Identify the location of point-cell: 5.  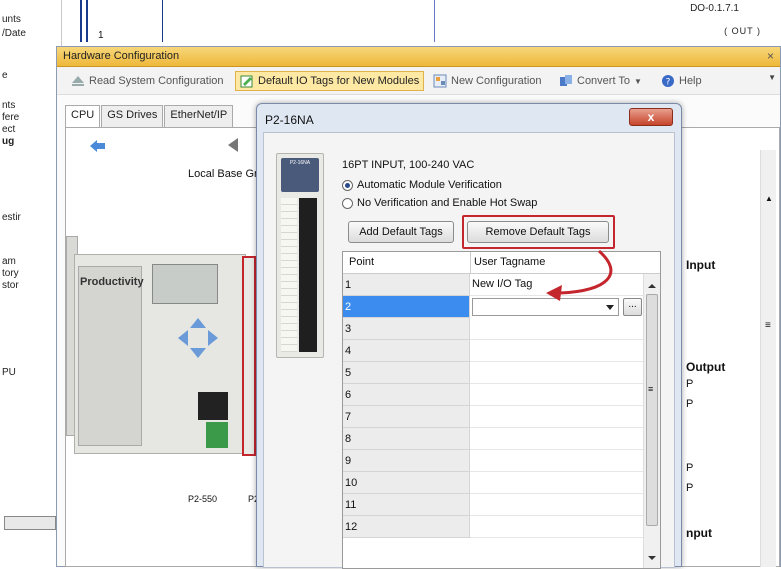
(406, 373).